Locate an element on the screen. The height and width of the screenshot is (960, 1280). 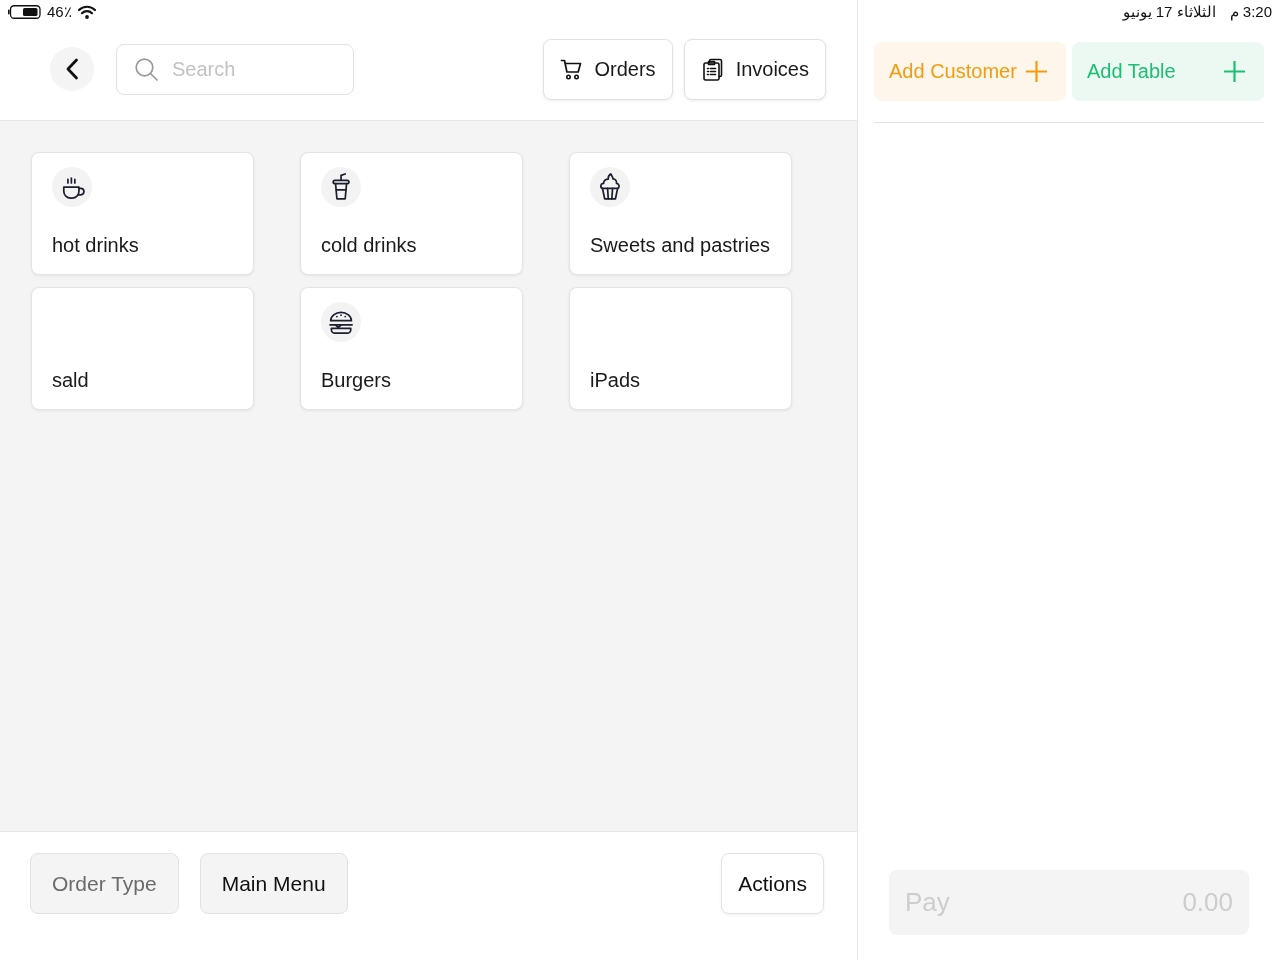
battery-percentage: 46٪ is located at coordinates (59, 12).